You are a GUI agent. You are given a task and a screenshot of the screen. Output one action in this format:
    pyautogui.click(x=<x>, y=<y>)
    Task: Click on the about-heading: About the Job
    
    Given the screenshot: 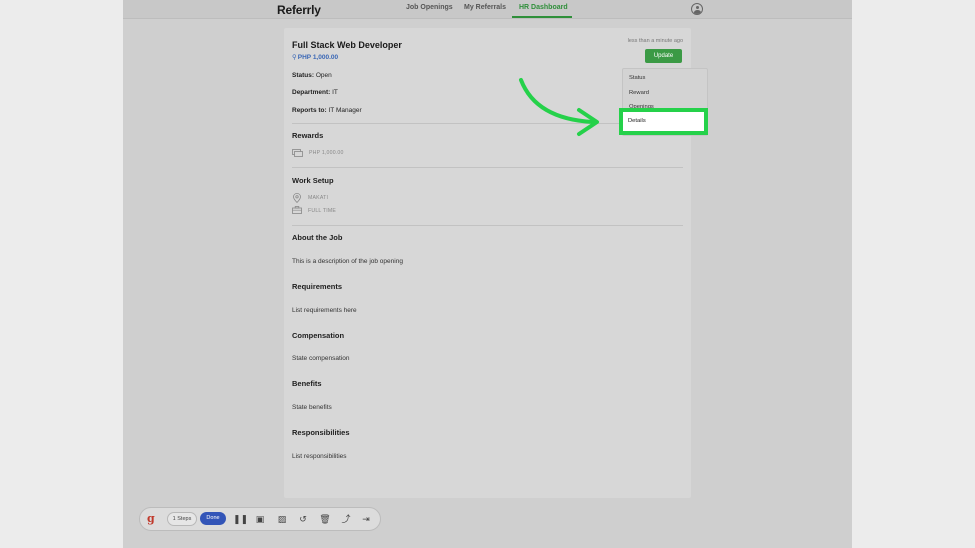 What is the action you would take?
    pyautogui.click(x=317, y=237)
    